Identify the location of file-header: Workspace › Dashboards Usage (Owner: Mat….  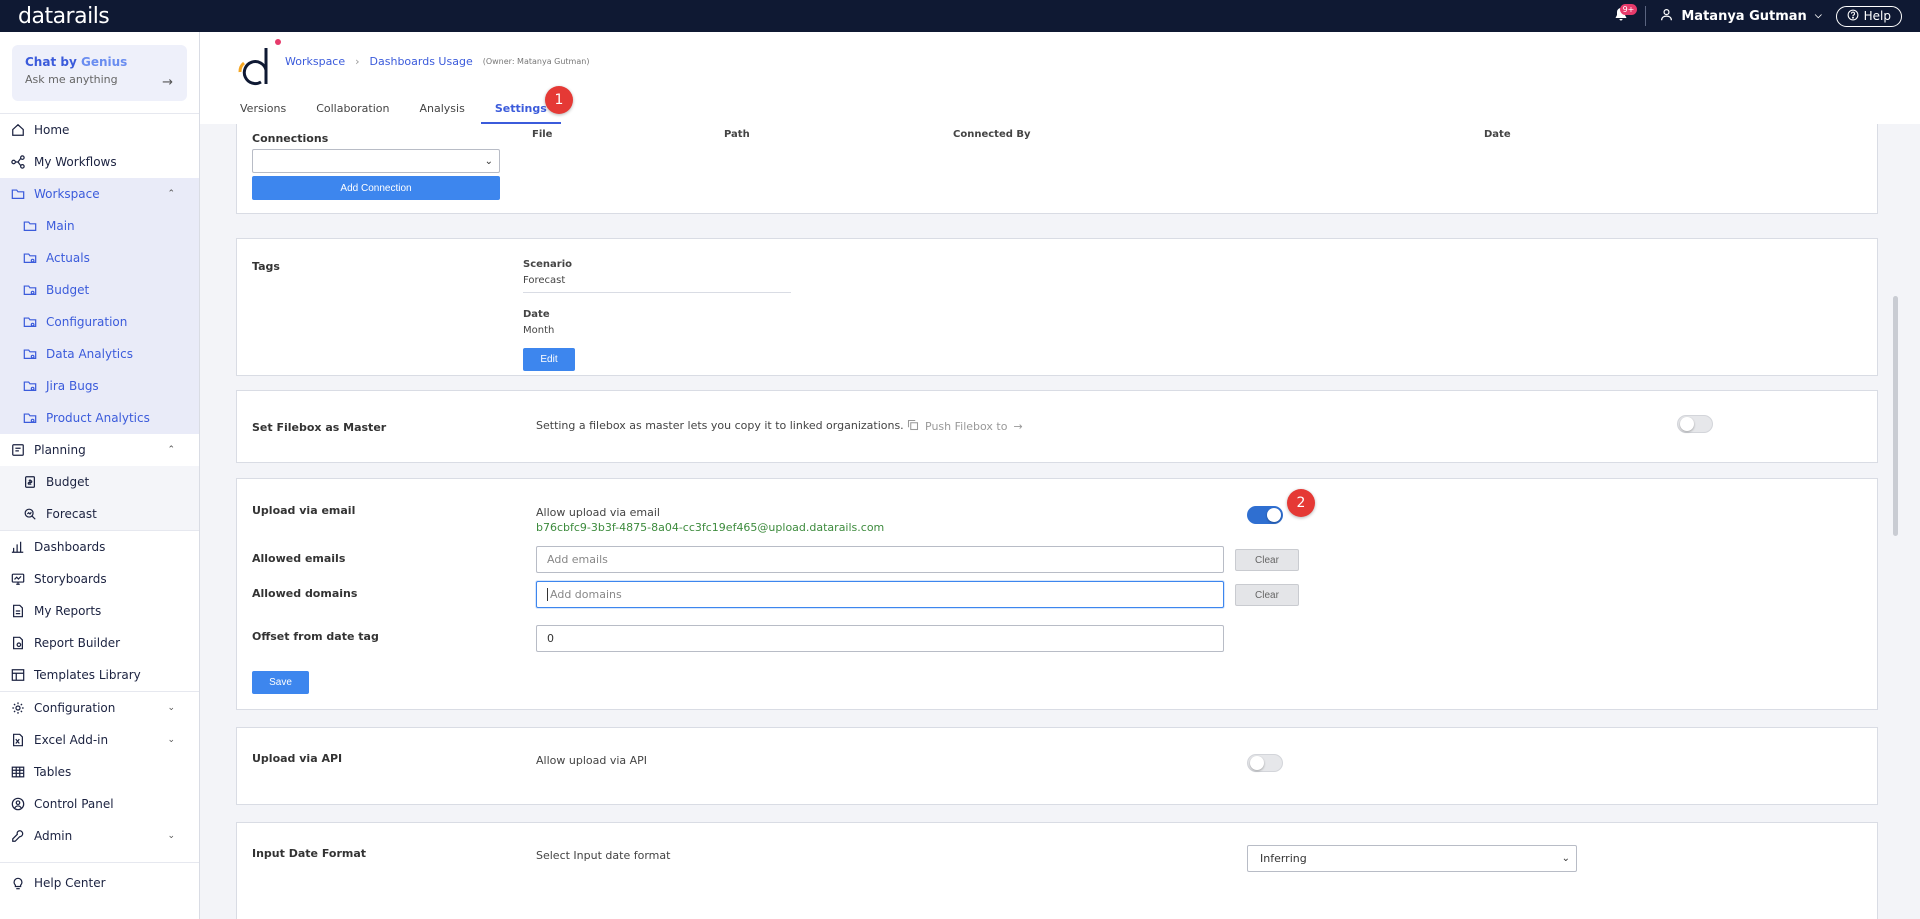
(1060, 78).